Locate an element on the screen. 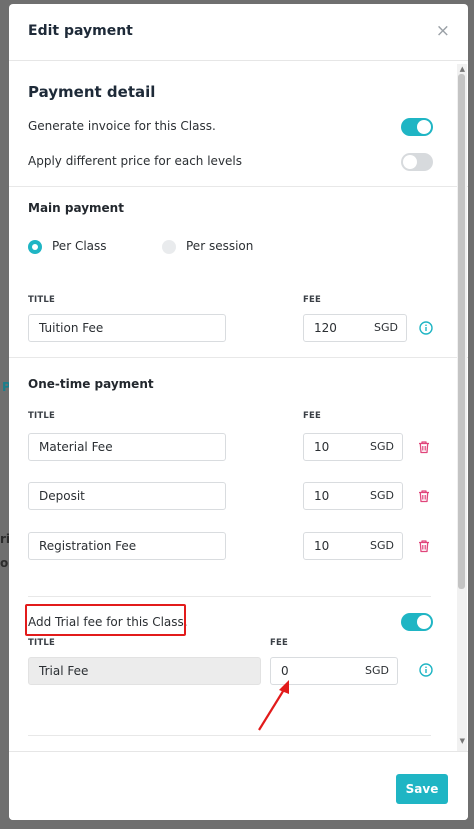 This screenshot has width=474, height=829. close-icon: × is located at coordinates (443, 31).